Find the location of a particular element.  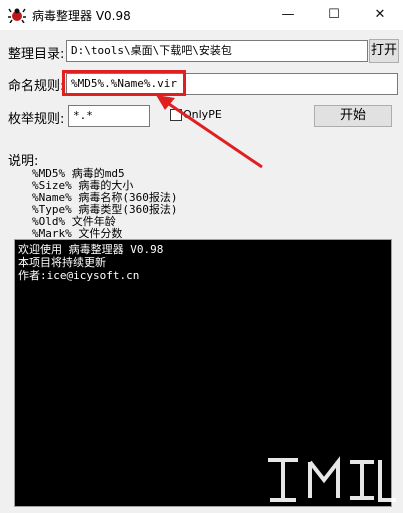

console-line: 作者:ice@icysoft.cn is located at coordinates (79, 275).